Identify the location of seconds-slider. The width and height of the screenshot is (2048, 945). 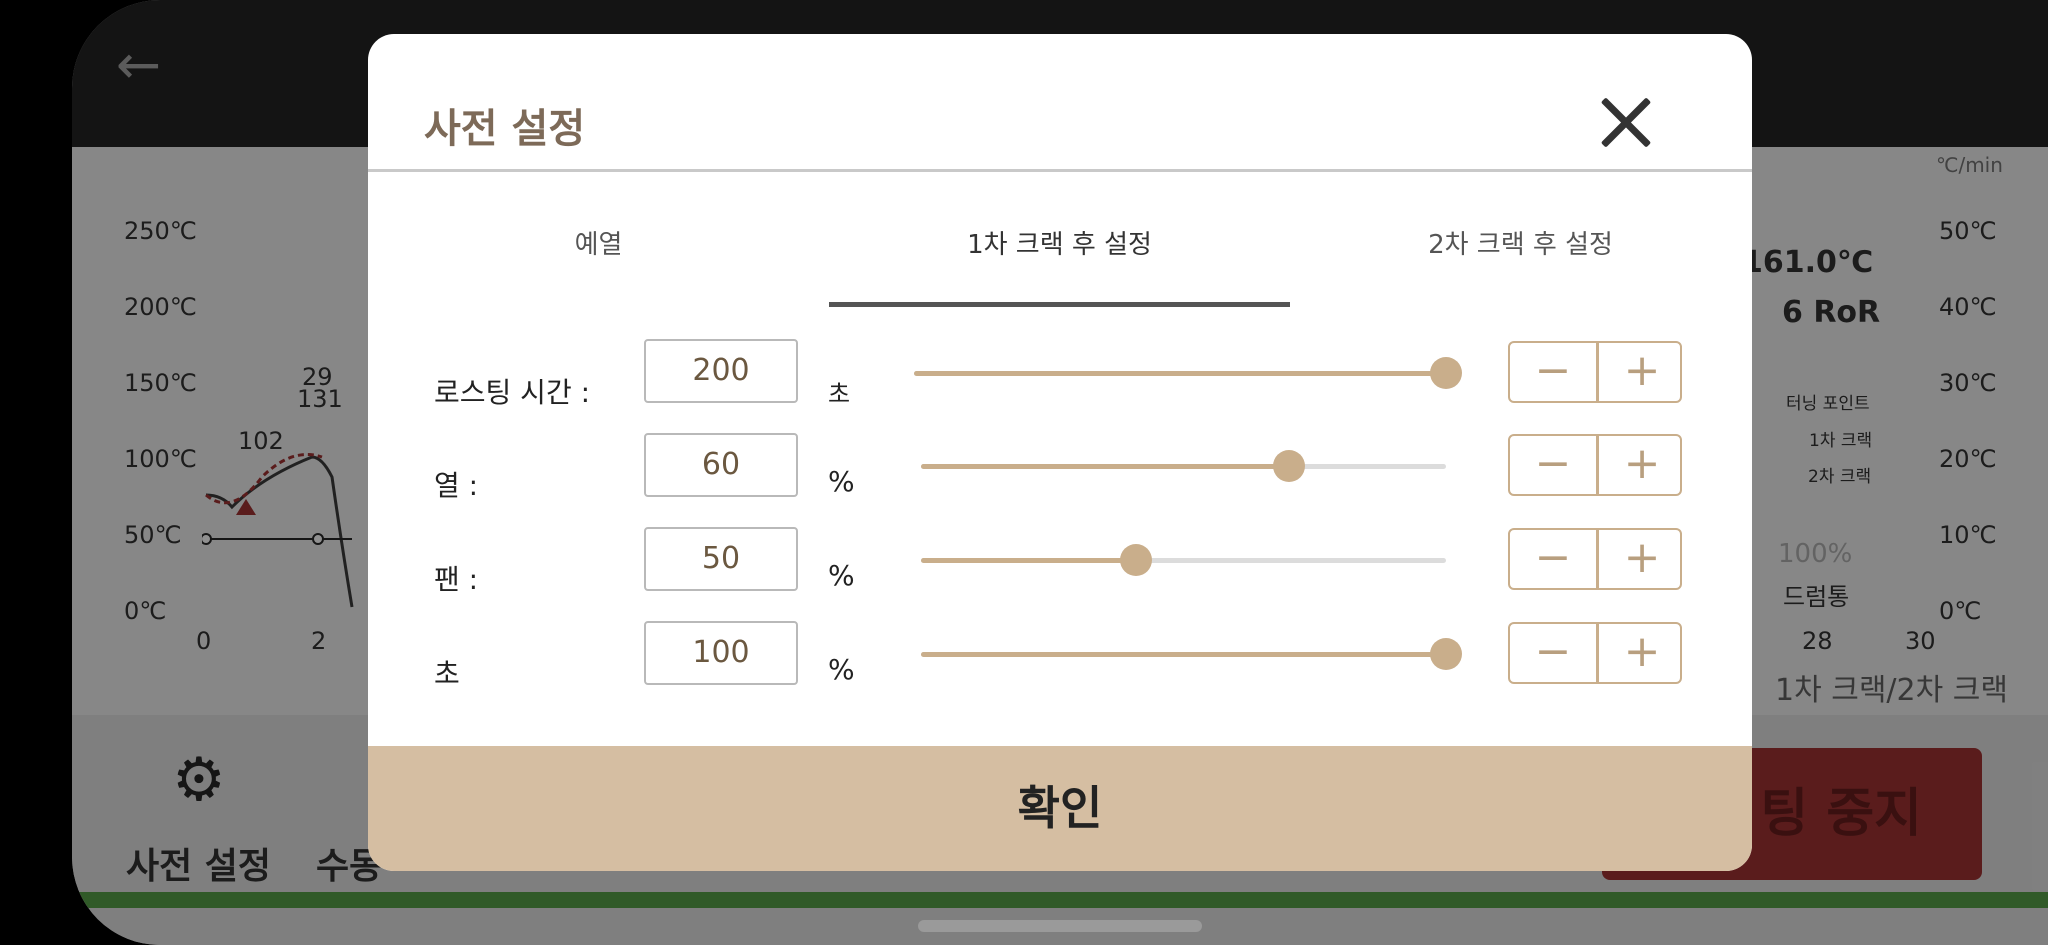
(1191, 654).